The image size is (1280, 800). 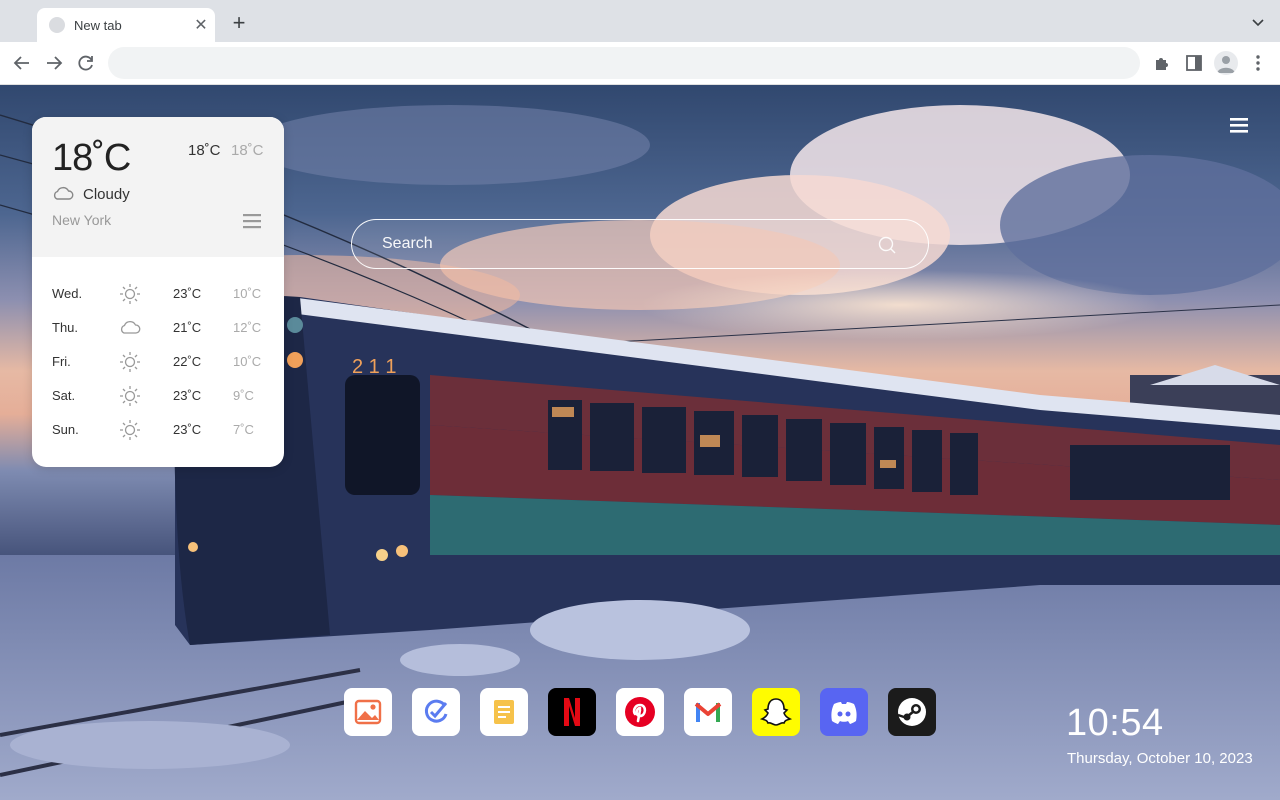 I want to click on search-box, so click(x=640, y=244).